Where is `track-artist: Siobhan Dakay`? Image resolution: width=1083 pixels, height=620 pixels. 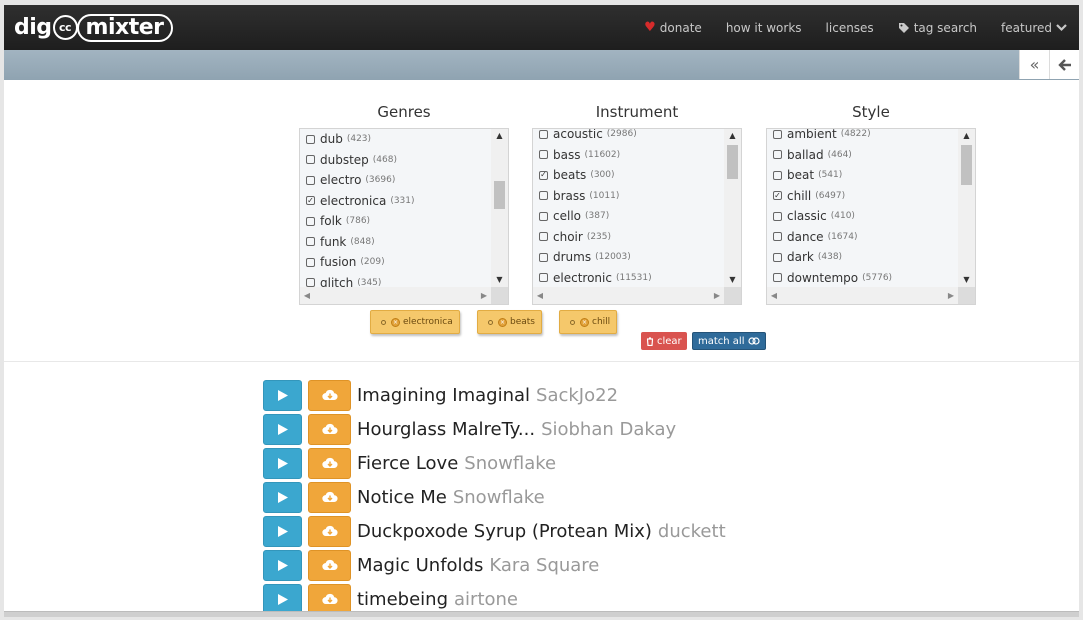
track-artist: Siobhan Dakay is located at coordinates (608, 429).